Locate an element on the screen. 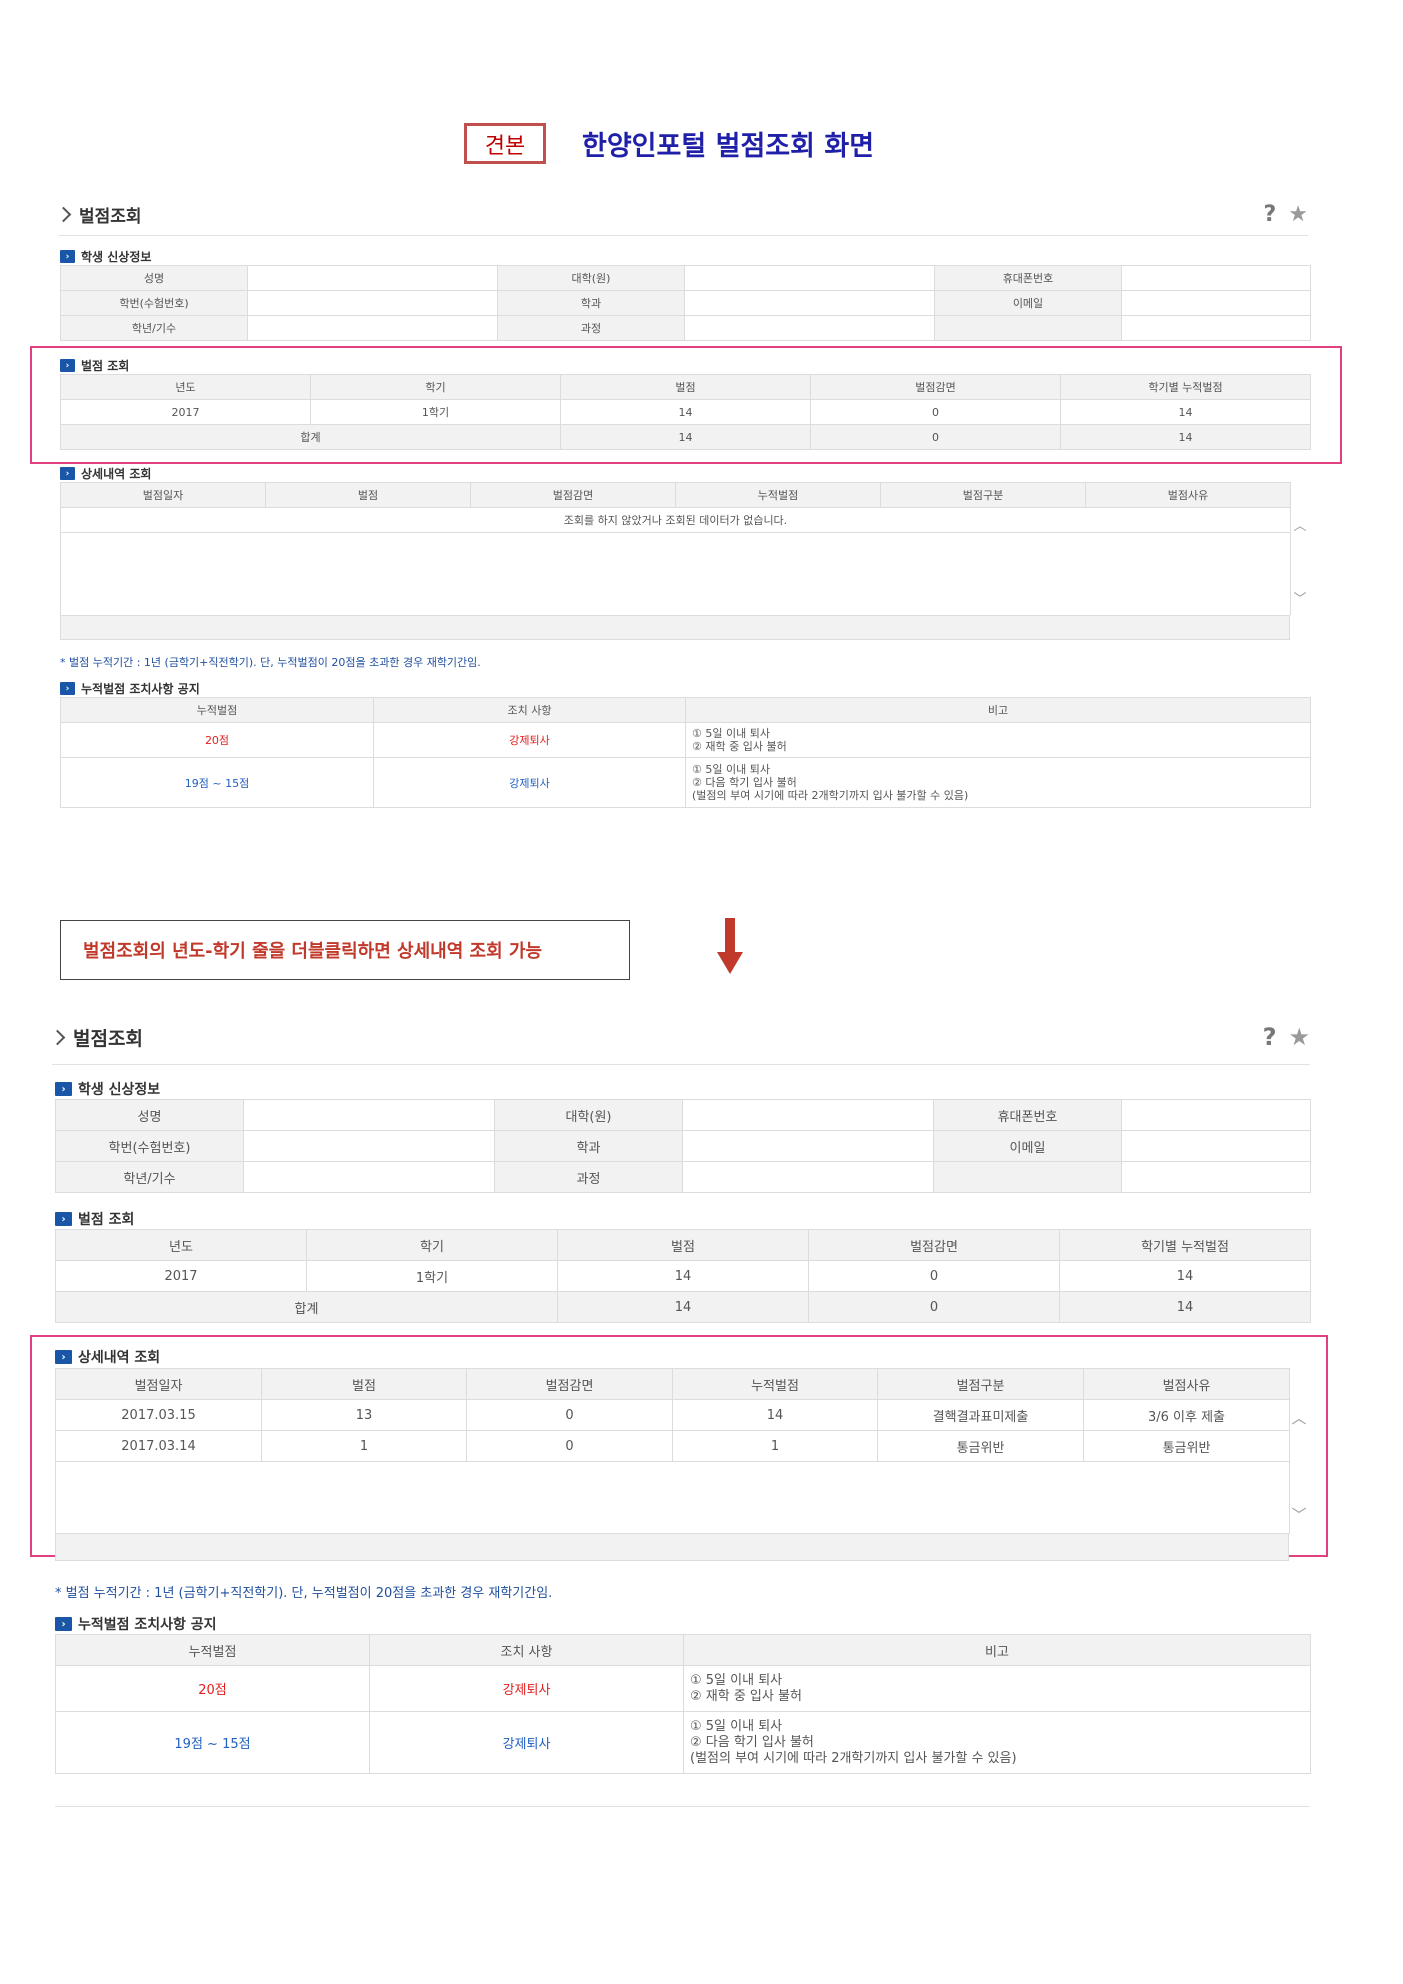  value-email is located at coordinates (1216, 303).